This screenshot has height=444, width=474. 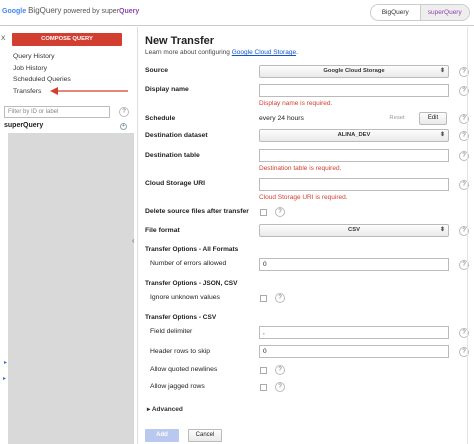 What do you see at coordinates (354, 264) in the screenshot?
I see `errors-allowed-input: 0` at bounding box center [354, 264].